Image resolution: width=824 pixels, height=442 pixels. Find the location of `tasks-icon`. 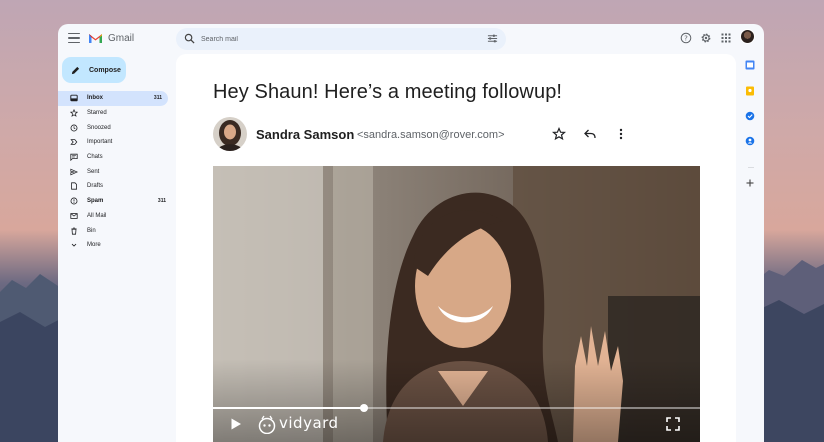

tasks-icon is located at coordinates (750, 116).